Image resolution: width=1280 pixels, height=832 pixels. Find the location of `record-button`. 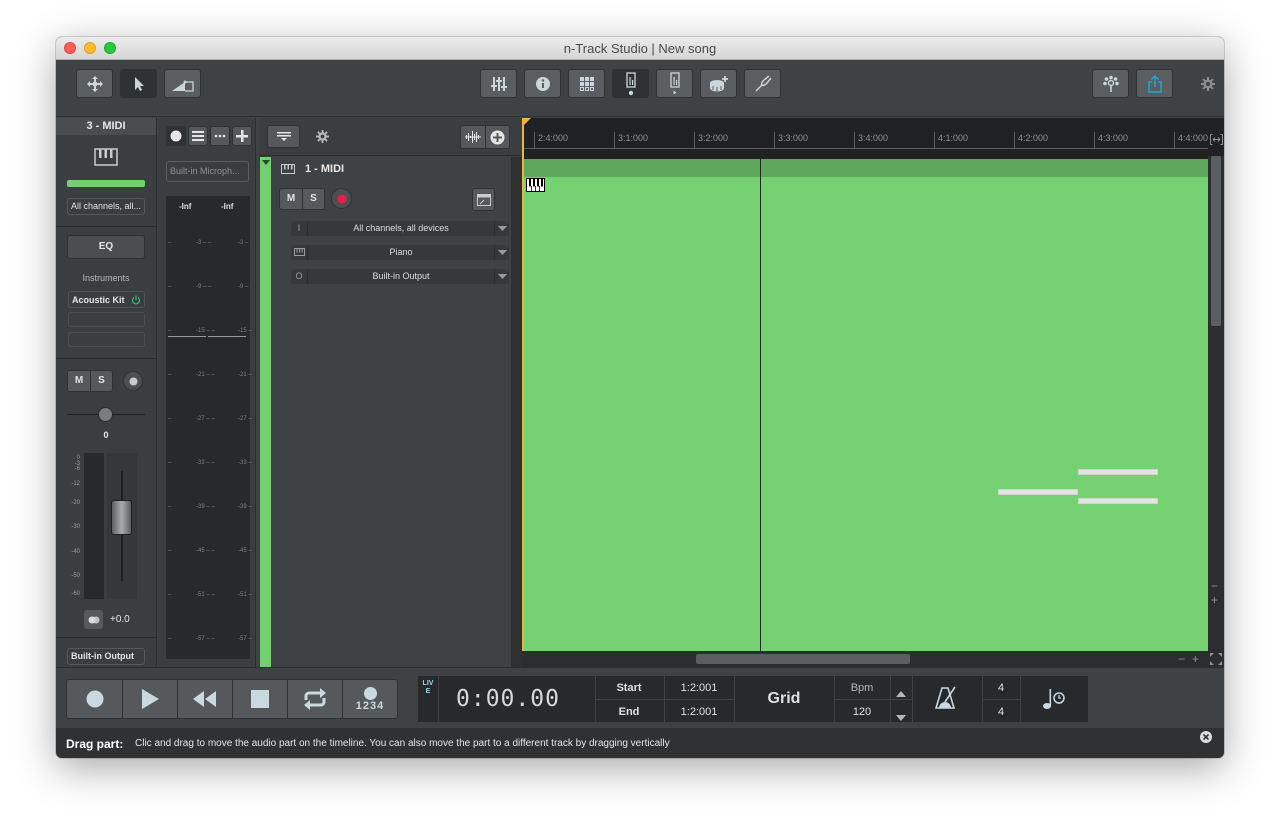

record-button is located at coordinates (94, 699).